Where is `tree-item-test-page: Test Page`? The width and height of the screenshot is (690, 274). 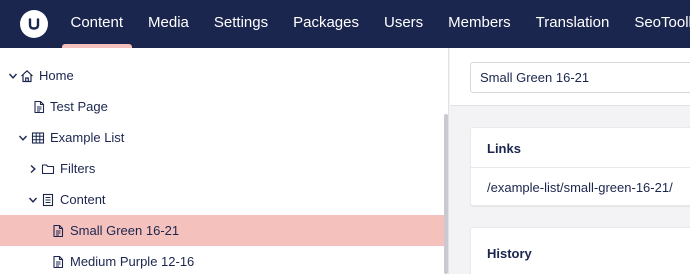
tree-item-test-page: Test Page is located at coordinates (224, 106).